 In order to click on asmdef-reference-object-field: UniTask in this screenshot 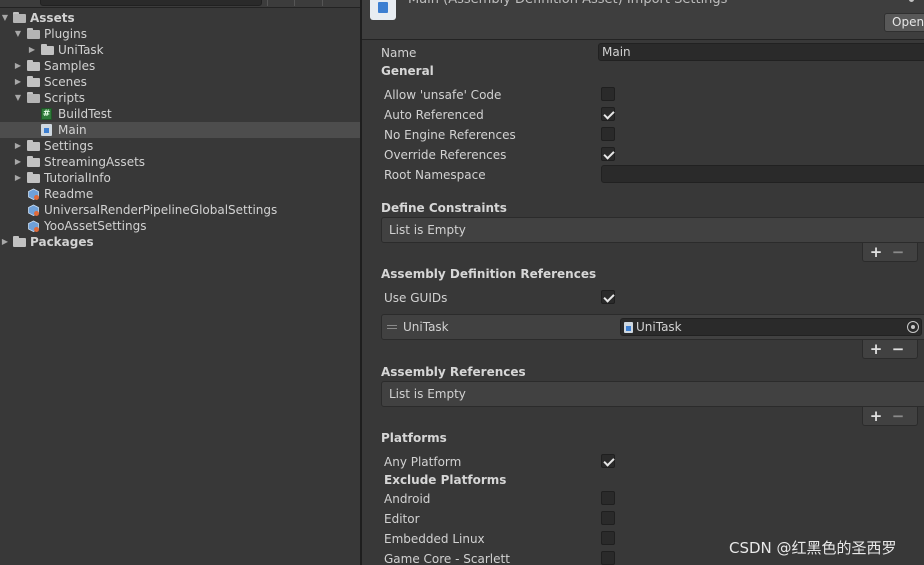, I will do `click(771, 327)`.